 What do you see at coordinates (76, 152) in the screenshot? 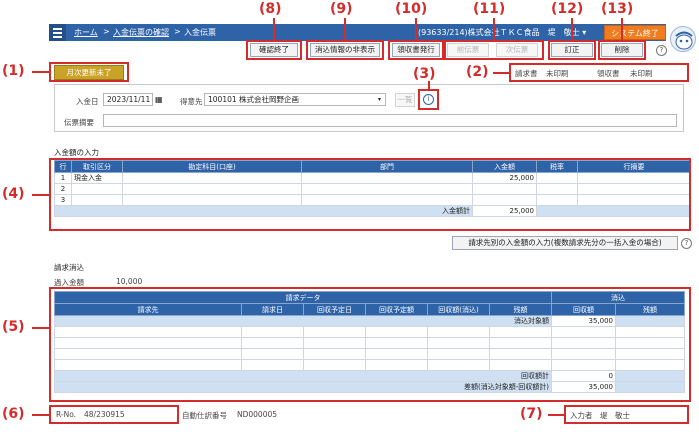
I see `deposit-section-title: 入金額の入力` at bounding box center [76, 152].